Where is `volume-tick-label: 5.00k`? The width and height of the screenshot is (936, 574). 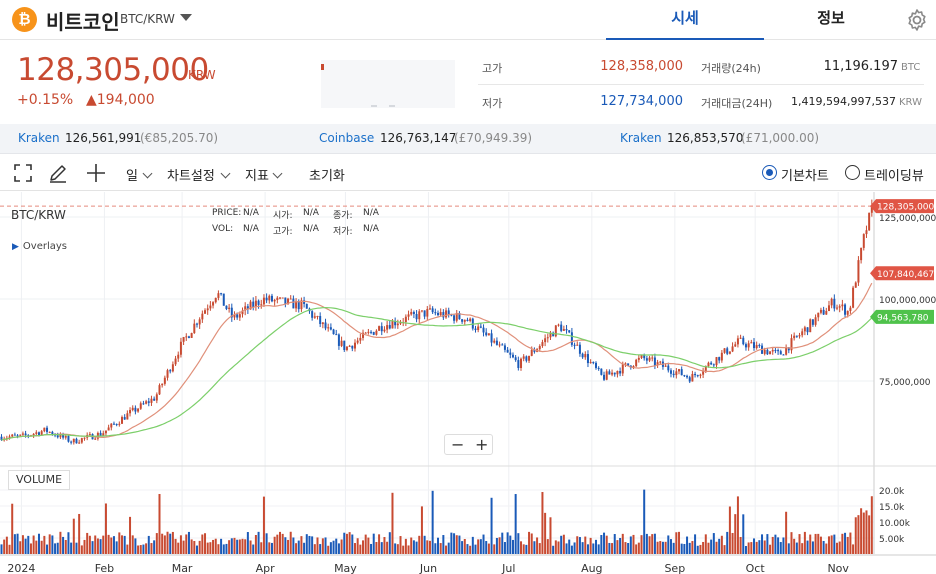
volume-tick-label: 5.00k is located at coordinates (892, 540).